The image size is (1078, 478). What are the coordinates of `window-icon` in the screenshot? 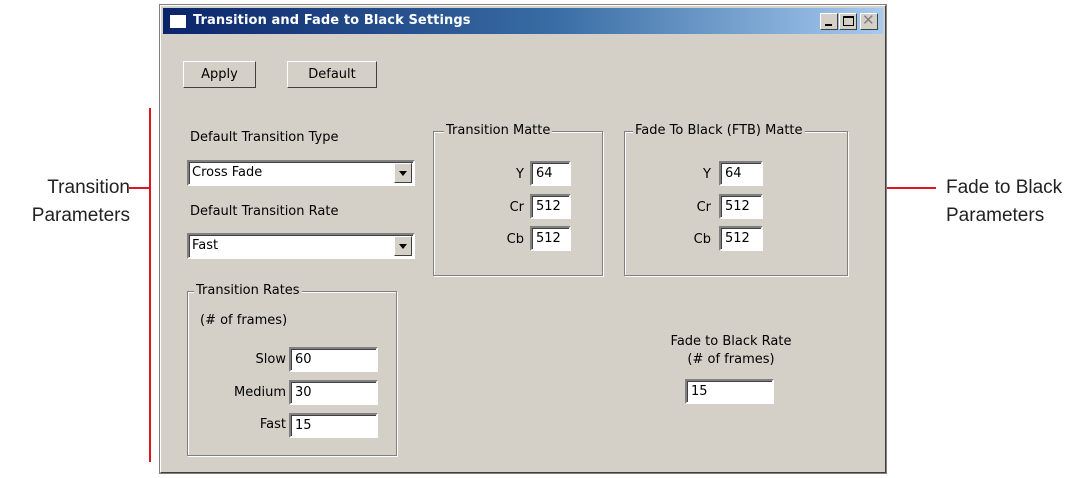 It's located at (178, 21).